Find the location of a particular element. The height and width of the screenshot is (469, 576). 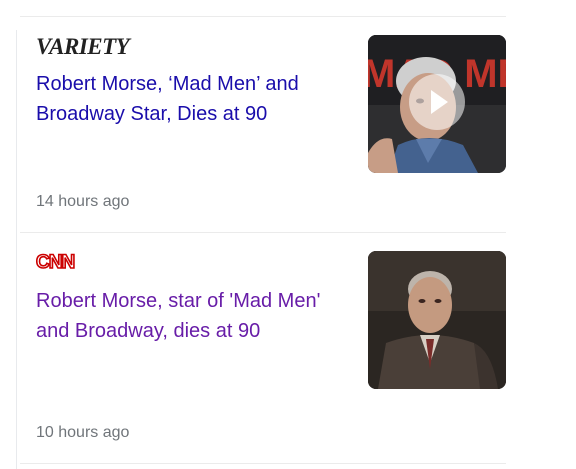

source-logo-cnn: CNN is located at coordinates (55, 263).